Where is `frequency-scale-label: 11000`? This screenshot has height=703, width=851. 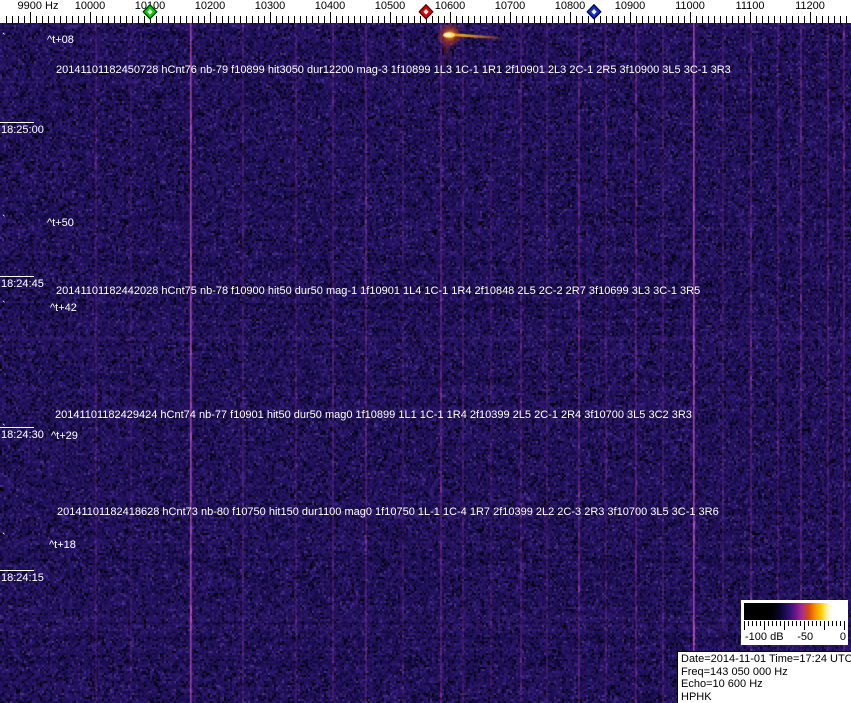
frequency-scale-label: 11000 is located at coordinates (690, 6).